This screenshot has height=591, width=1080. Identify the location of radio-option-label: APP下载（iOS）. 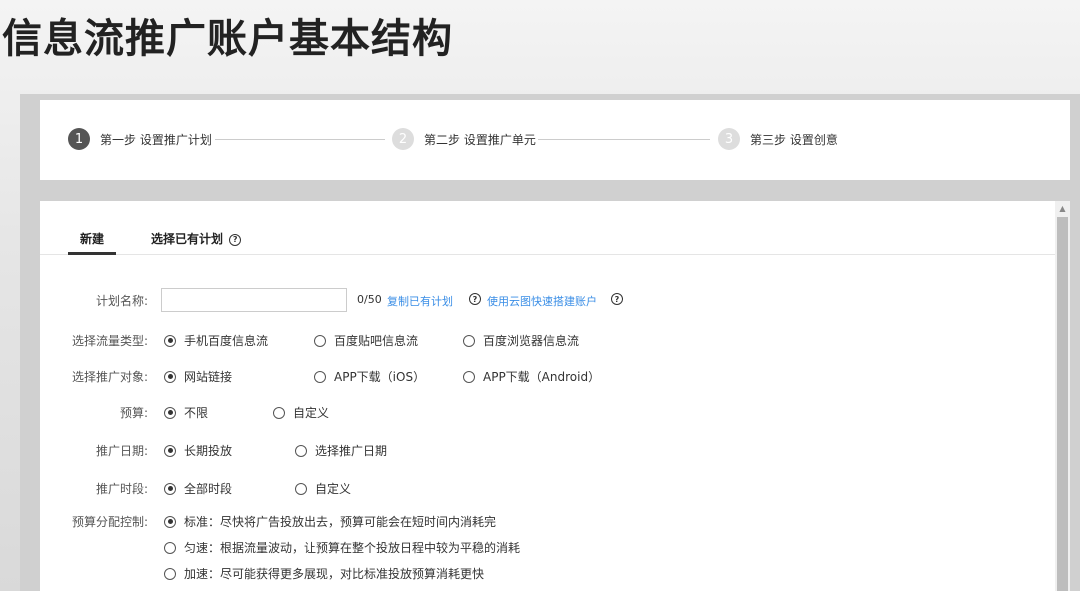
(380, 377).